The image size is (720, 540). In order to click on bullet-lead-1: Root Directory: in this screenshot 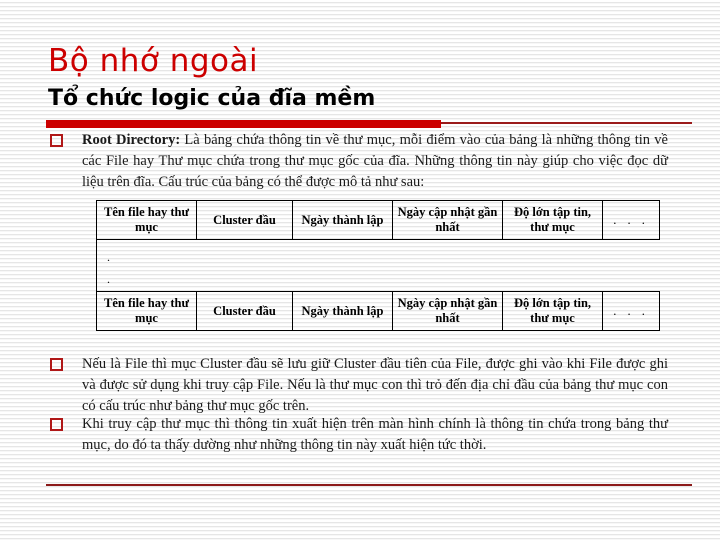, I will do `click(131, 140)`.